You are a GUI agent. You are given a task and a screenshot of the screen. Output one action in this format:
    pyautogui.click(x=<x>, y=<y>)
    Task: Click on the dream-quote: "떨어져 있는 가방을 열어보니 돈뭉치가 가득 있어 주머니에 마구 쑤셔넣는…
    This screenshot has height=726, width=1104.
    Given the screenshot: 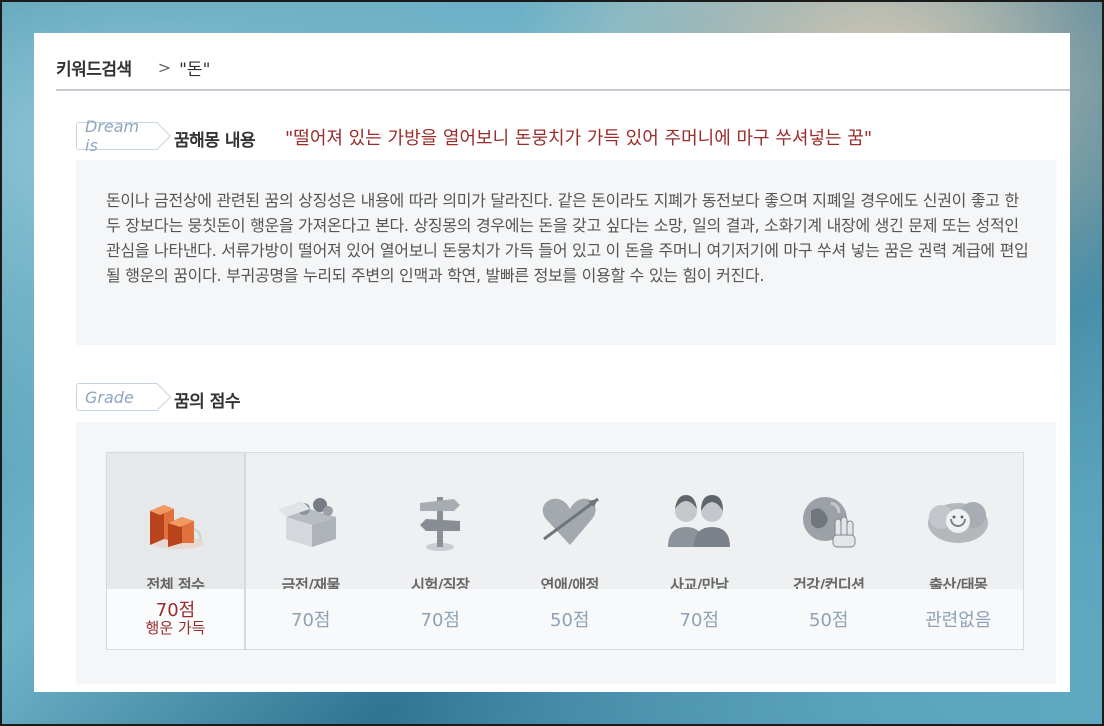 What is the action you would take?
    pyautogui.click(x=579, y=138)
    